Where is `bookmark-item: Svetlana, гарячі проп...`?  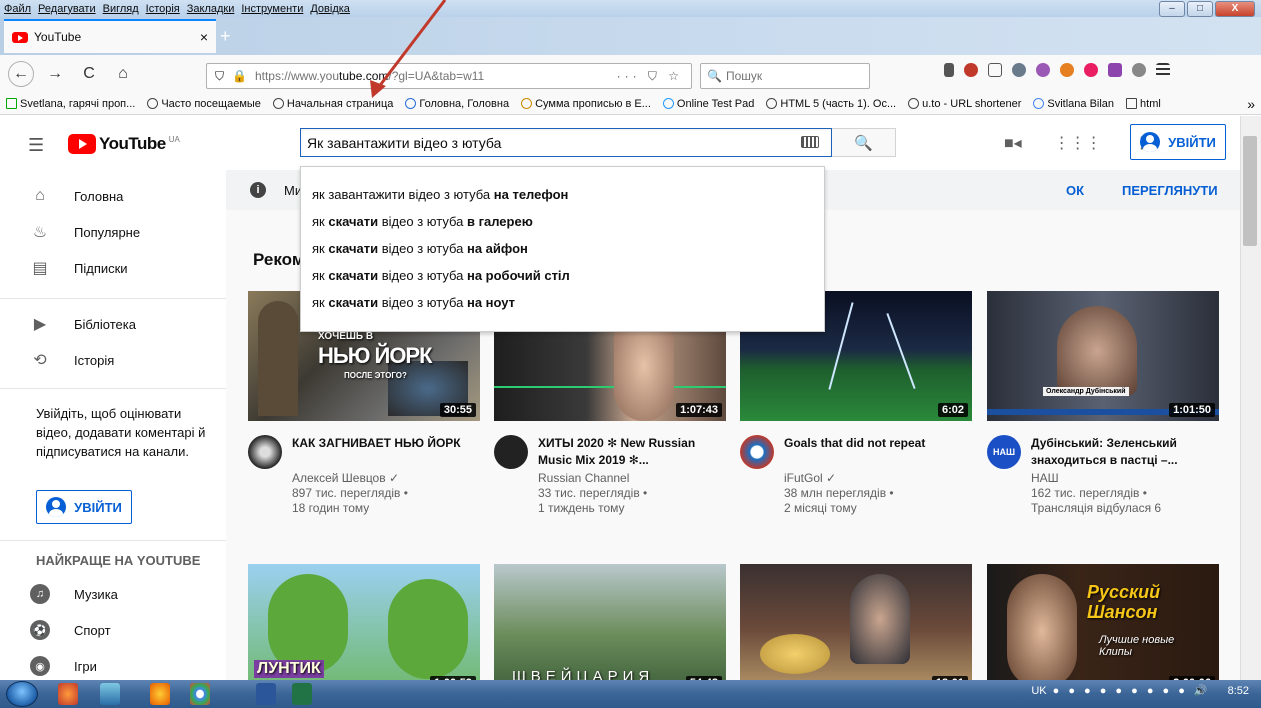
bookmark-item: Svetlana, гарячі проп... is located at coordinates (70, 104).